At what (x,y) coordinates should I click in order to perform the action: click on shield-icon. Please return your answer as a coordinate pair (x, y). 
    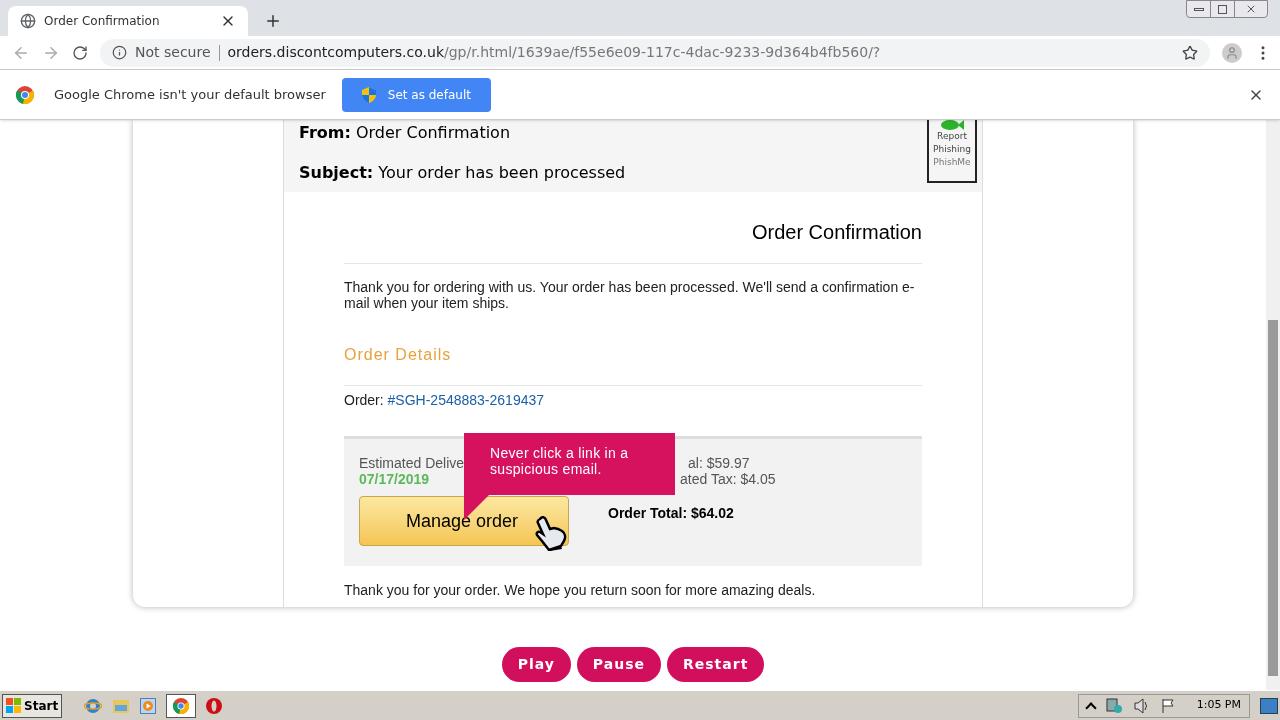
    Looking at the image, I should click on (368, 94).